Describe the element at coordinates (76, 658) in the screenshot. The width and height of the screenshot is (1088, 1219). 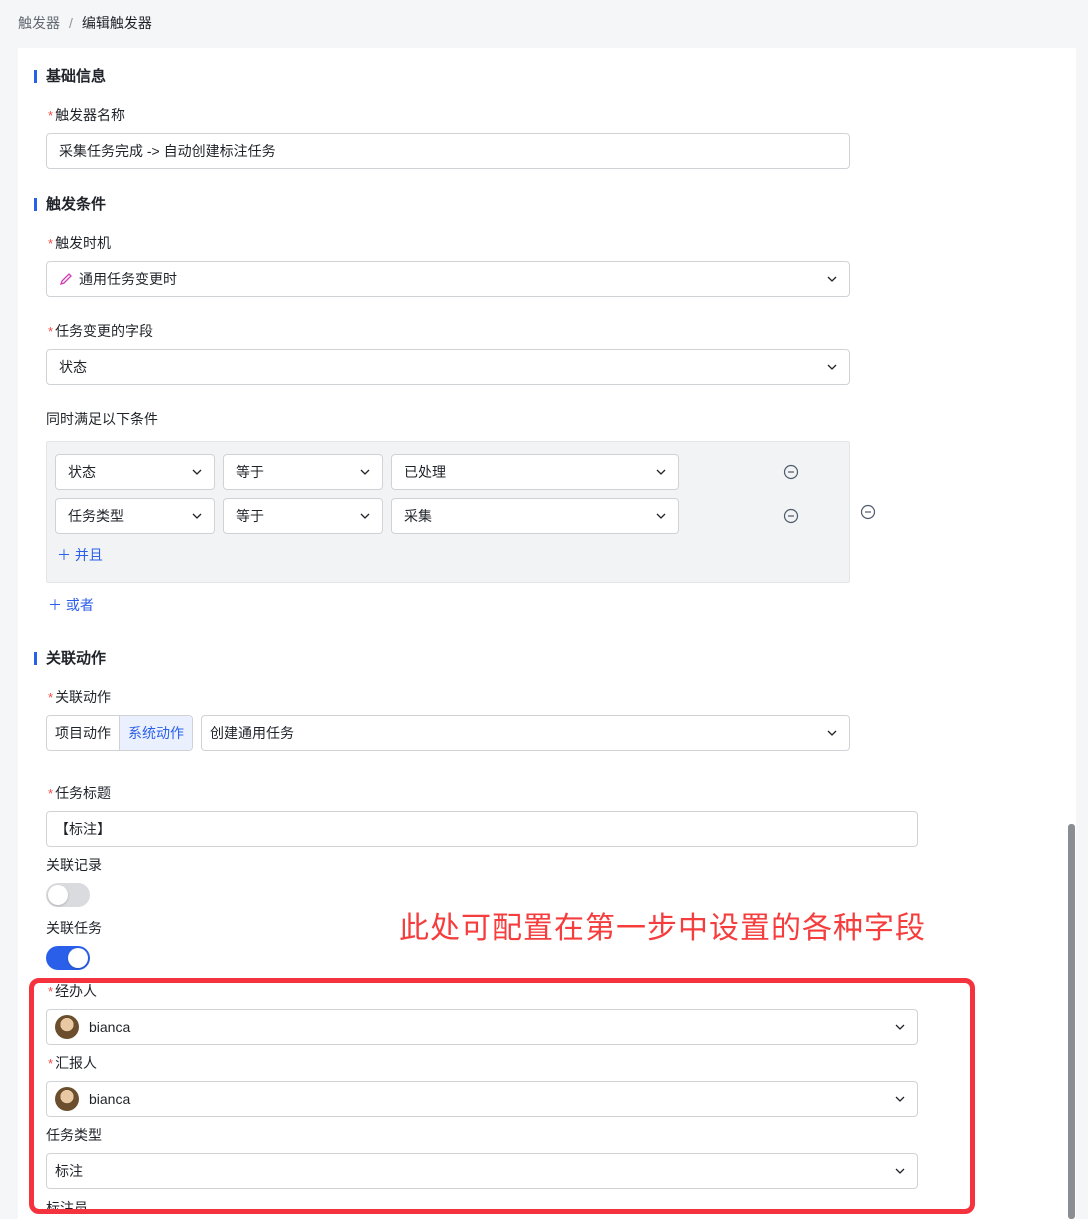
I see `section-title-action-text: 关联动作` at that location.